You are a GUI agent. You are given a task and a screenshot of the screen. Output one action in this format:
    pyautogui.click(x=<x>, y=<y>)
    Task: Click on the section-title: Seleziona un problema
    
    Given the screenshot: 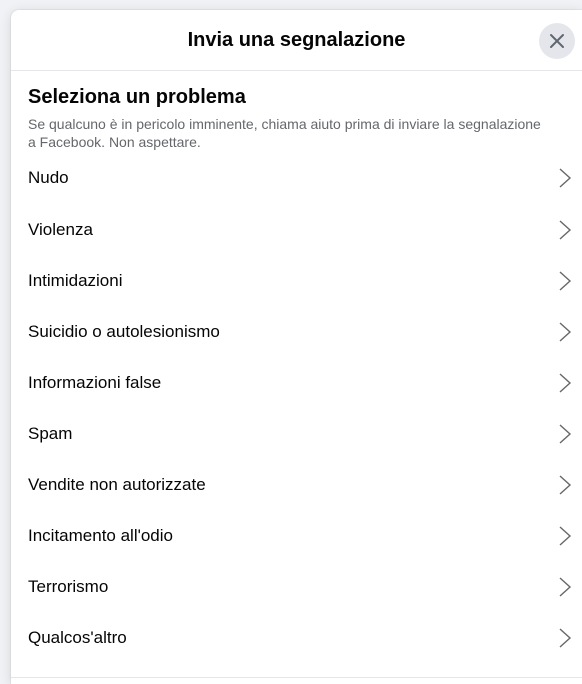 What is the action you would take?
    pyautogui.click(x=137, y=97)
    